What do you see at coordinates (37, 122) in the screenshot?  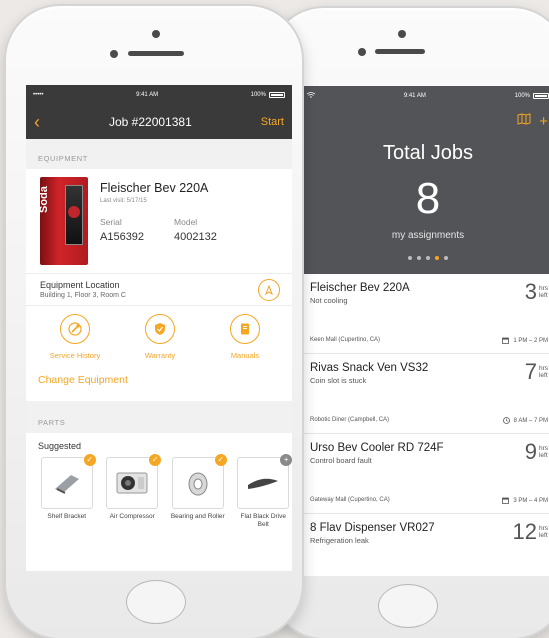 I see `back-chevron-icon: ‹` at bounding box center [37, 122].